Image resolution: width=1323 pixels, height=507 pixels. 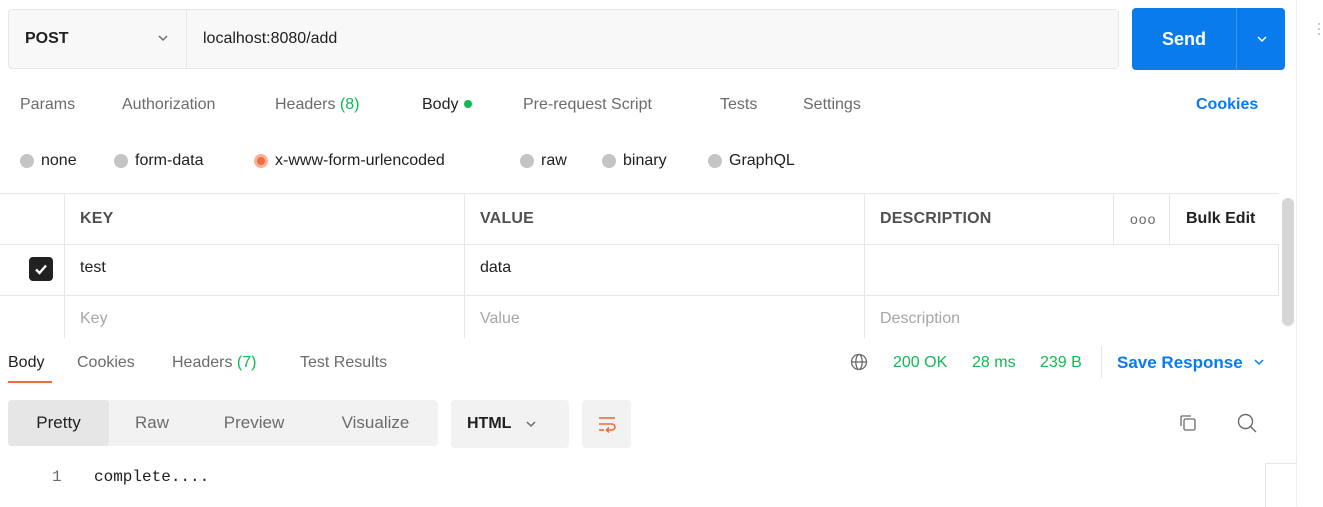 I want to click on row-key: test, so click(x=93, y=268).